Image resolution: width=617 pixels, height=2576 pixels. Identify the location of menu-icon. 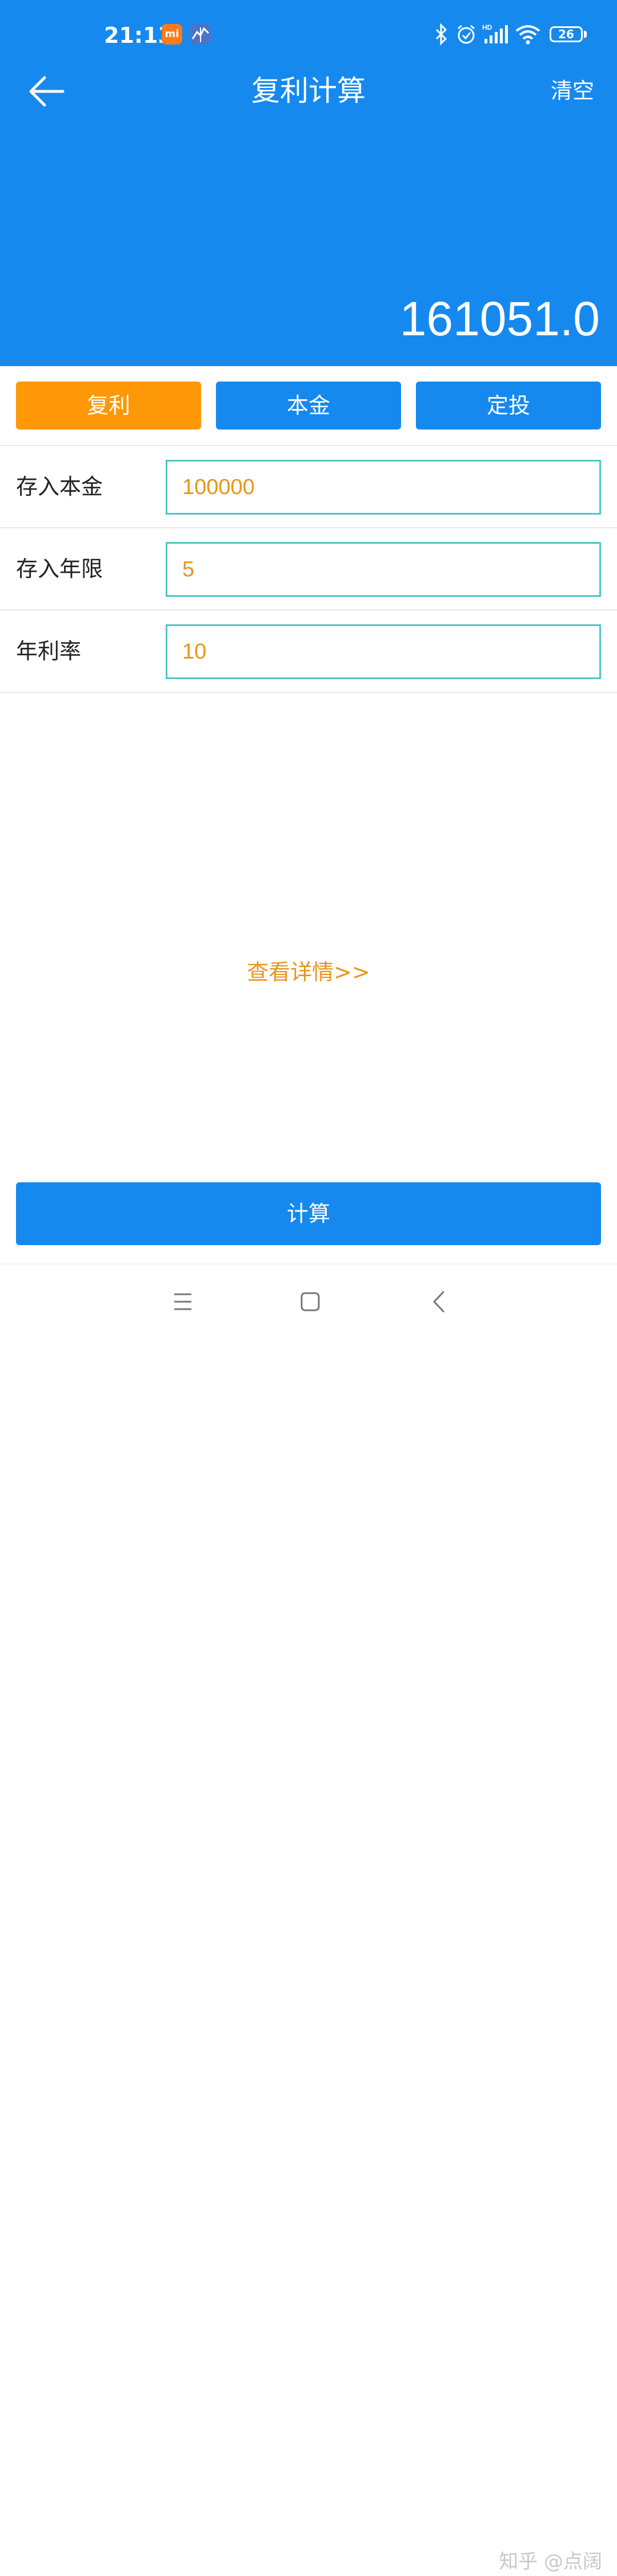
(182, 1301).